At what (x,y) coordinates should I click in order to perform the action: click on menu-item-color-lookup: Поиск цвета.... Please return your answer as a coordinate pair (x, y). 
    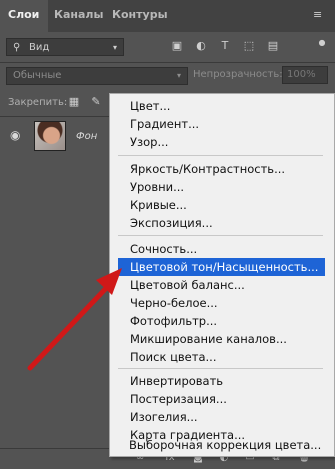
    Looking at the image, I should click on (173, 357).